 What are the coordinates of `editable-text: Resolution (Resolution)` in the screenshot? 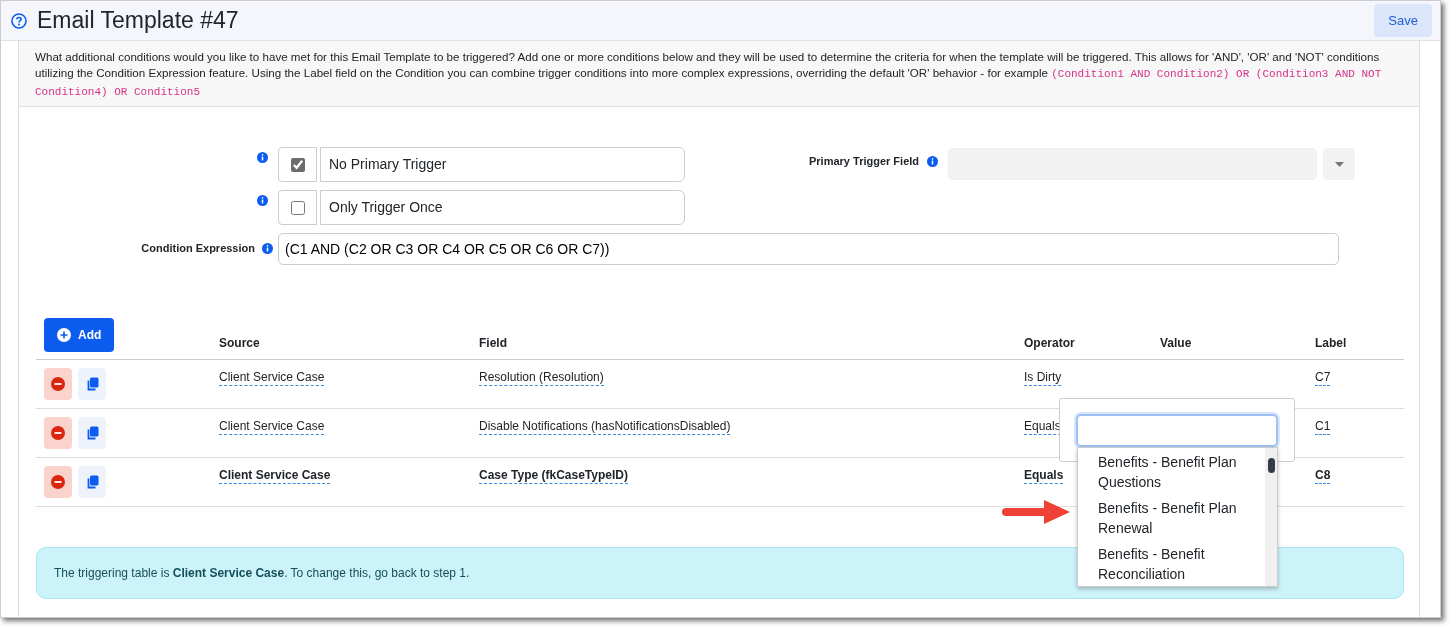 It's located at (541, 378).